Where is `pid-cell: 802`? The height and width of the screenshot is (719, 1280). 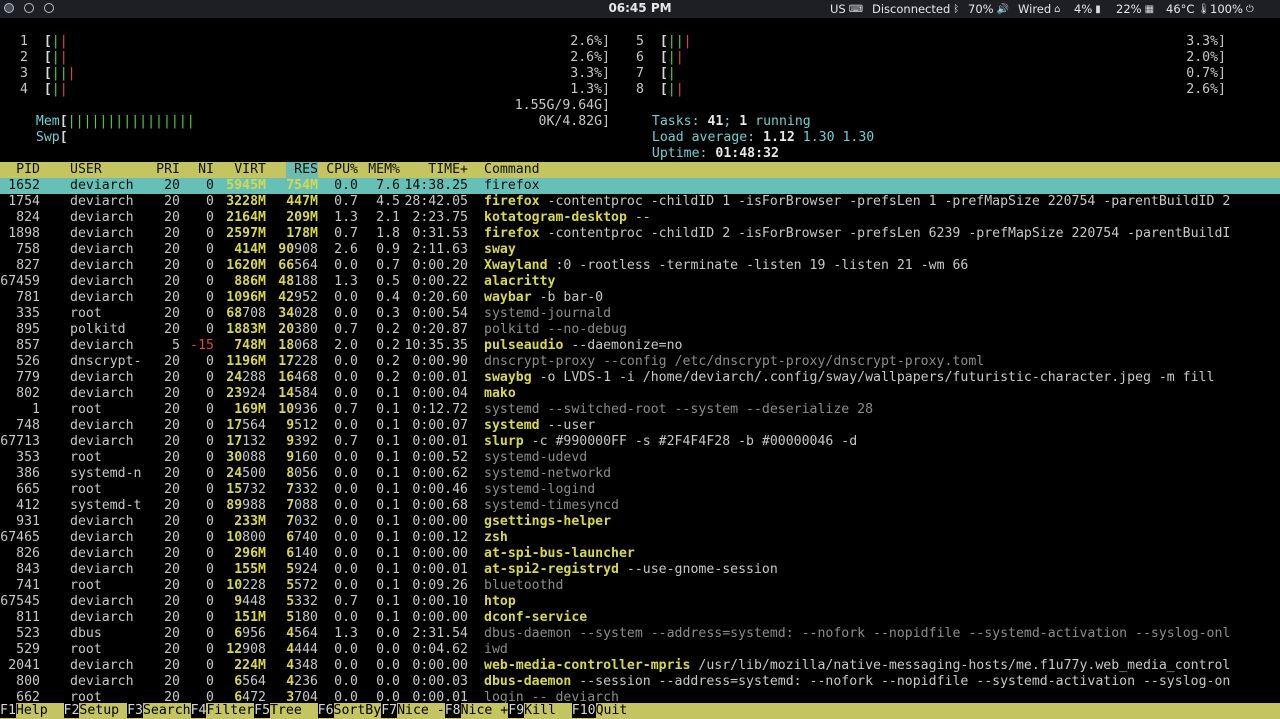 pid-cell: 802 is located at coordinates (28, 393).